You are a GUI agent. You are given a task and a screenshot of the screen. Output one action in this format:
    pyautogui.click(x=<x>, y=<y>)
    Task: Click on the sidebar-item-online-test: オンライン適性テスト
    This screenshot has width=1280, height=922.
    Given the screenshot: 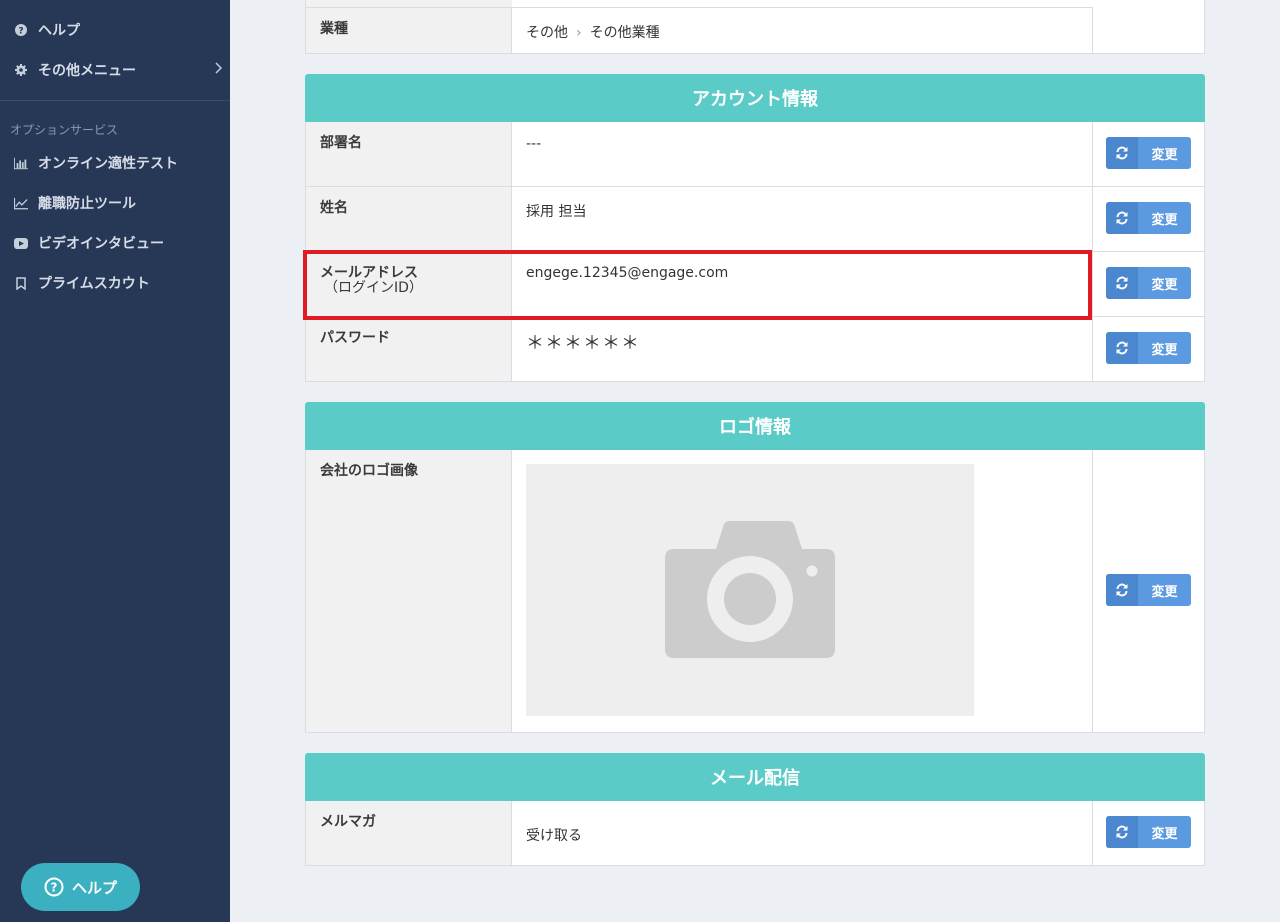 What is the action you would take?
    pyautogui.click(x=115, y=163)
    